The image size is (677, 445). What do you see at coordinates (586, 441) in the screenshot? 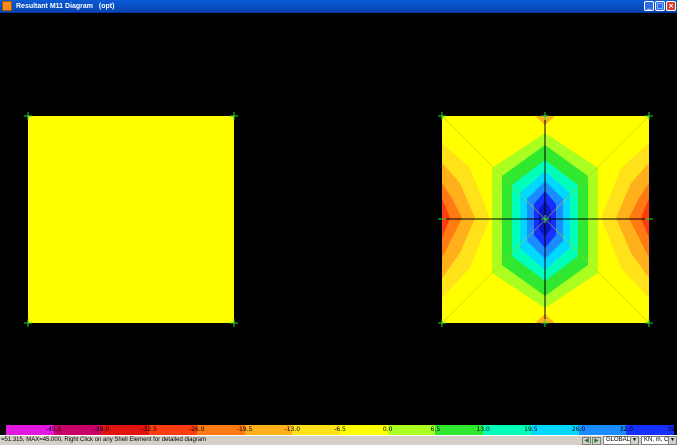
I see `previous-arrow-icon: ◀` at bounding box center [586, 441].